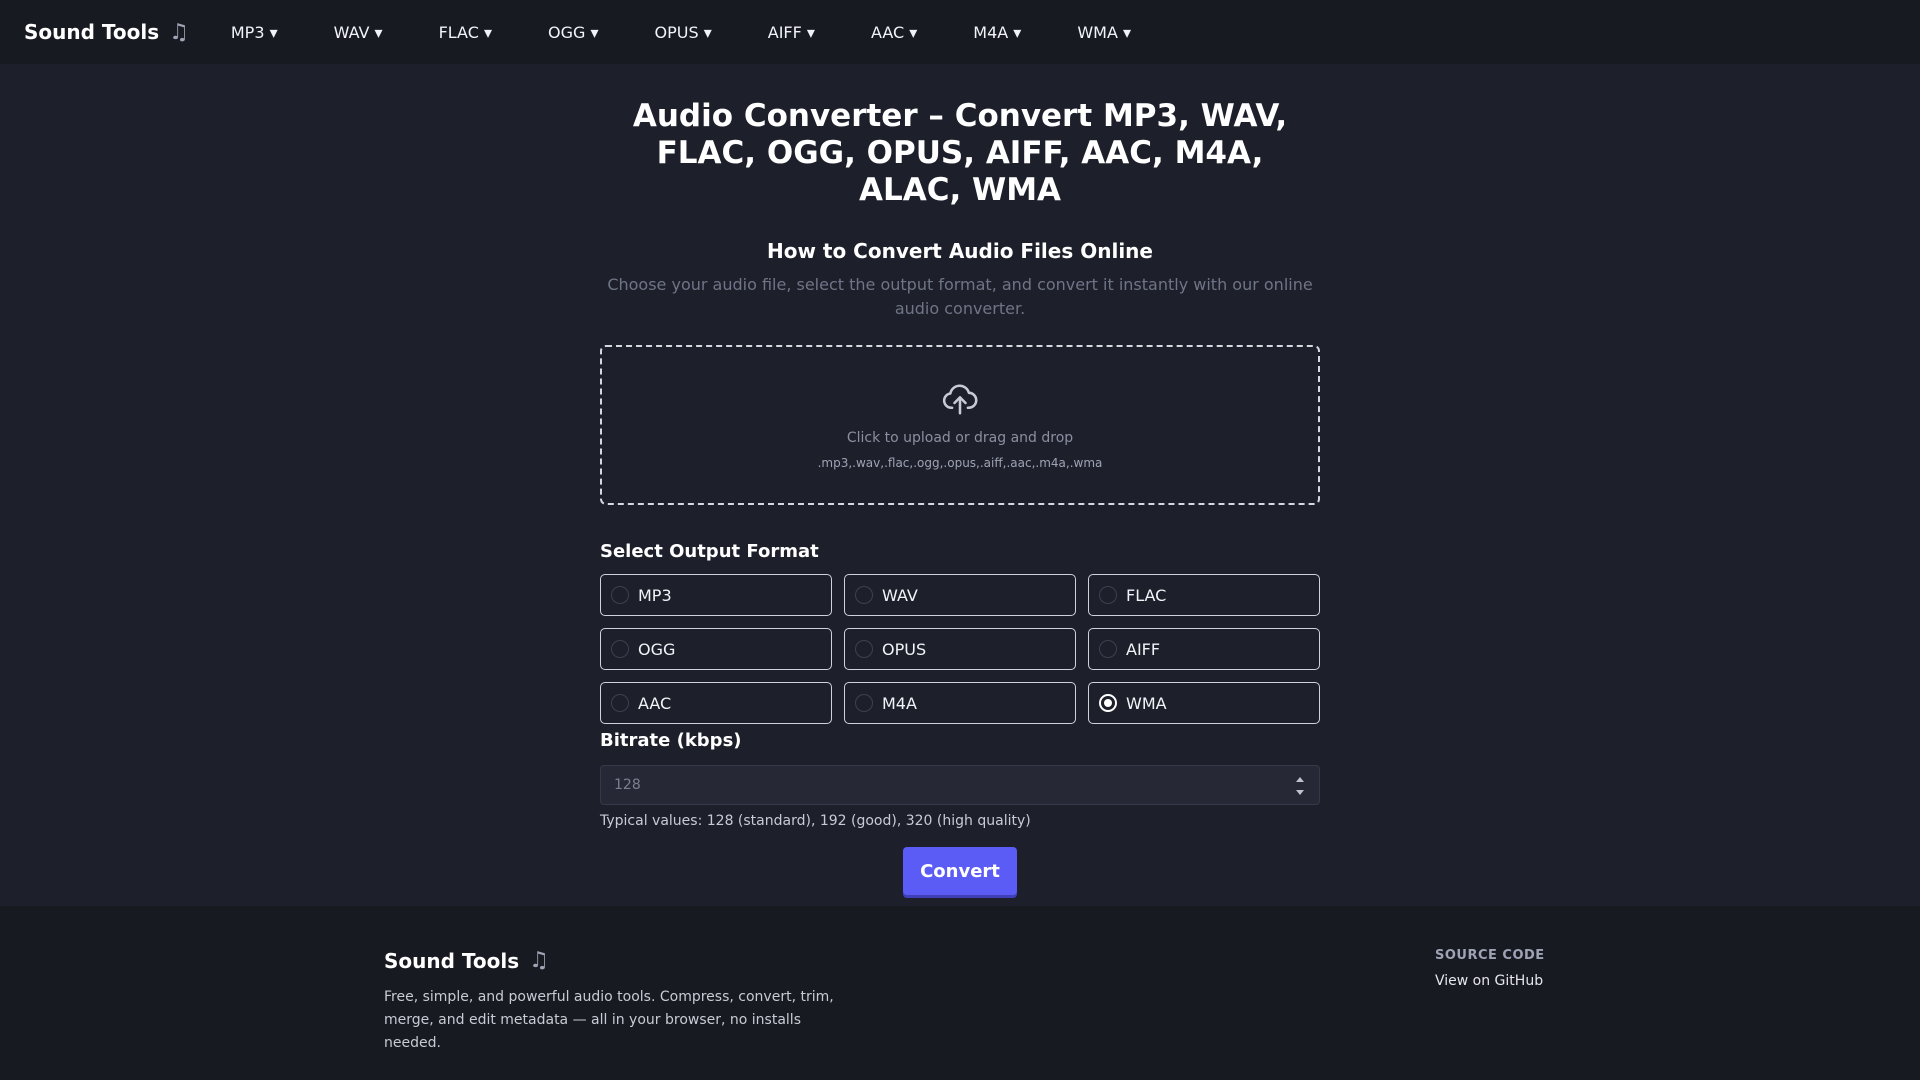  What do you see at coordinates (1204, 595) in the screenshot?
I see `format-option-flac: FLAC` at bounding box center [1204, 595].